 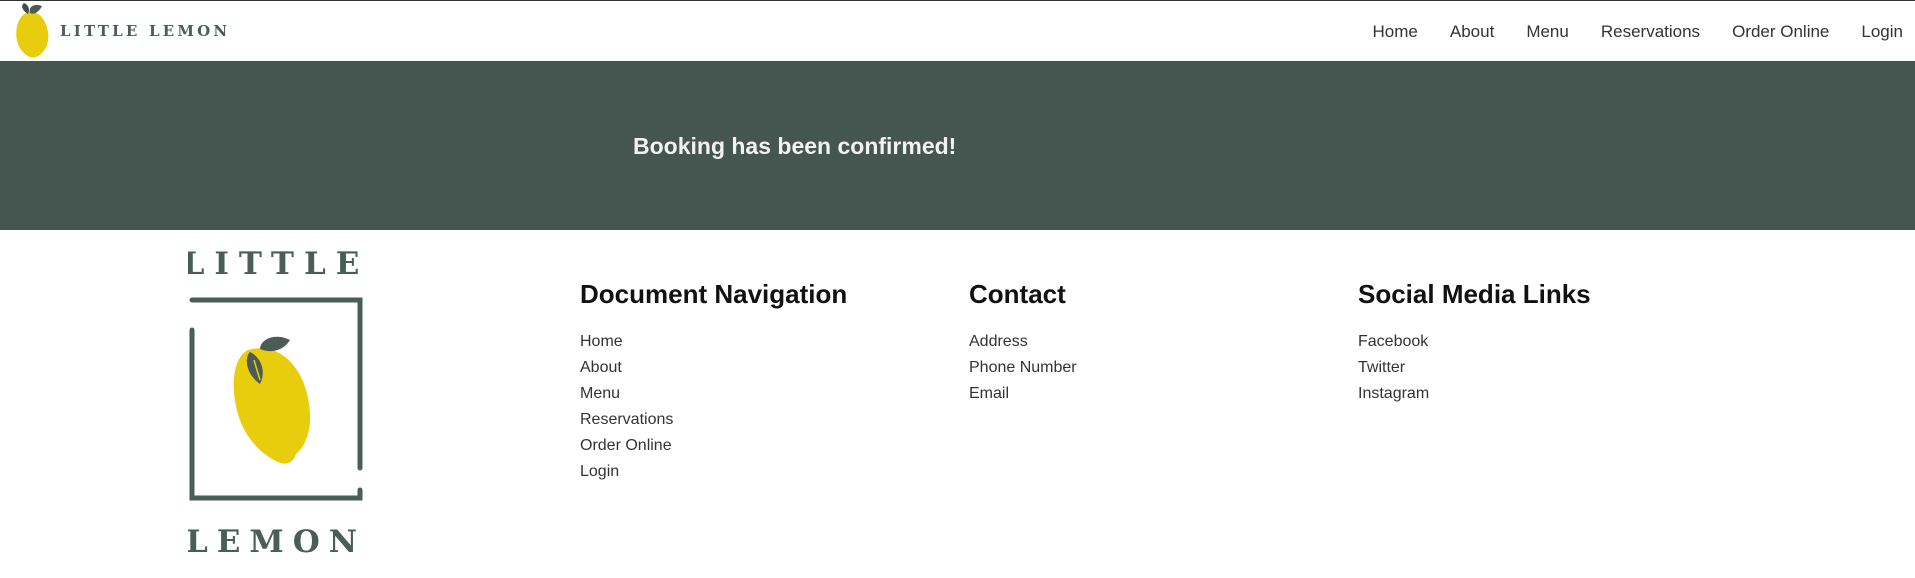 What do you see at coordinates (601, 341) in the screenshot?
I see `footer-link-home: Home` at bounding box center [601, 341].